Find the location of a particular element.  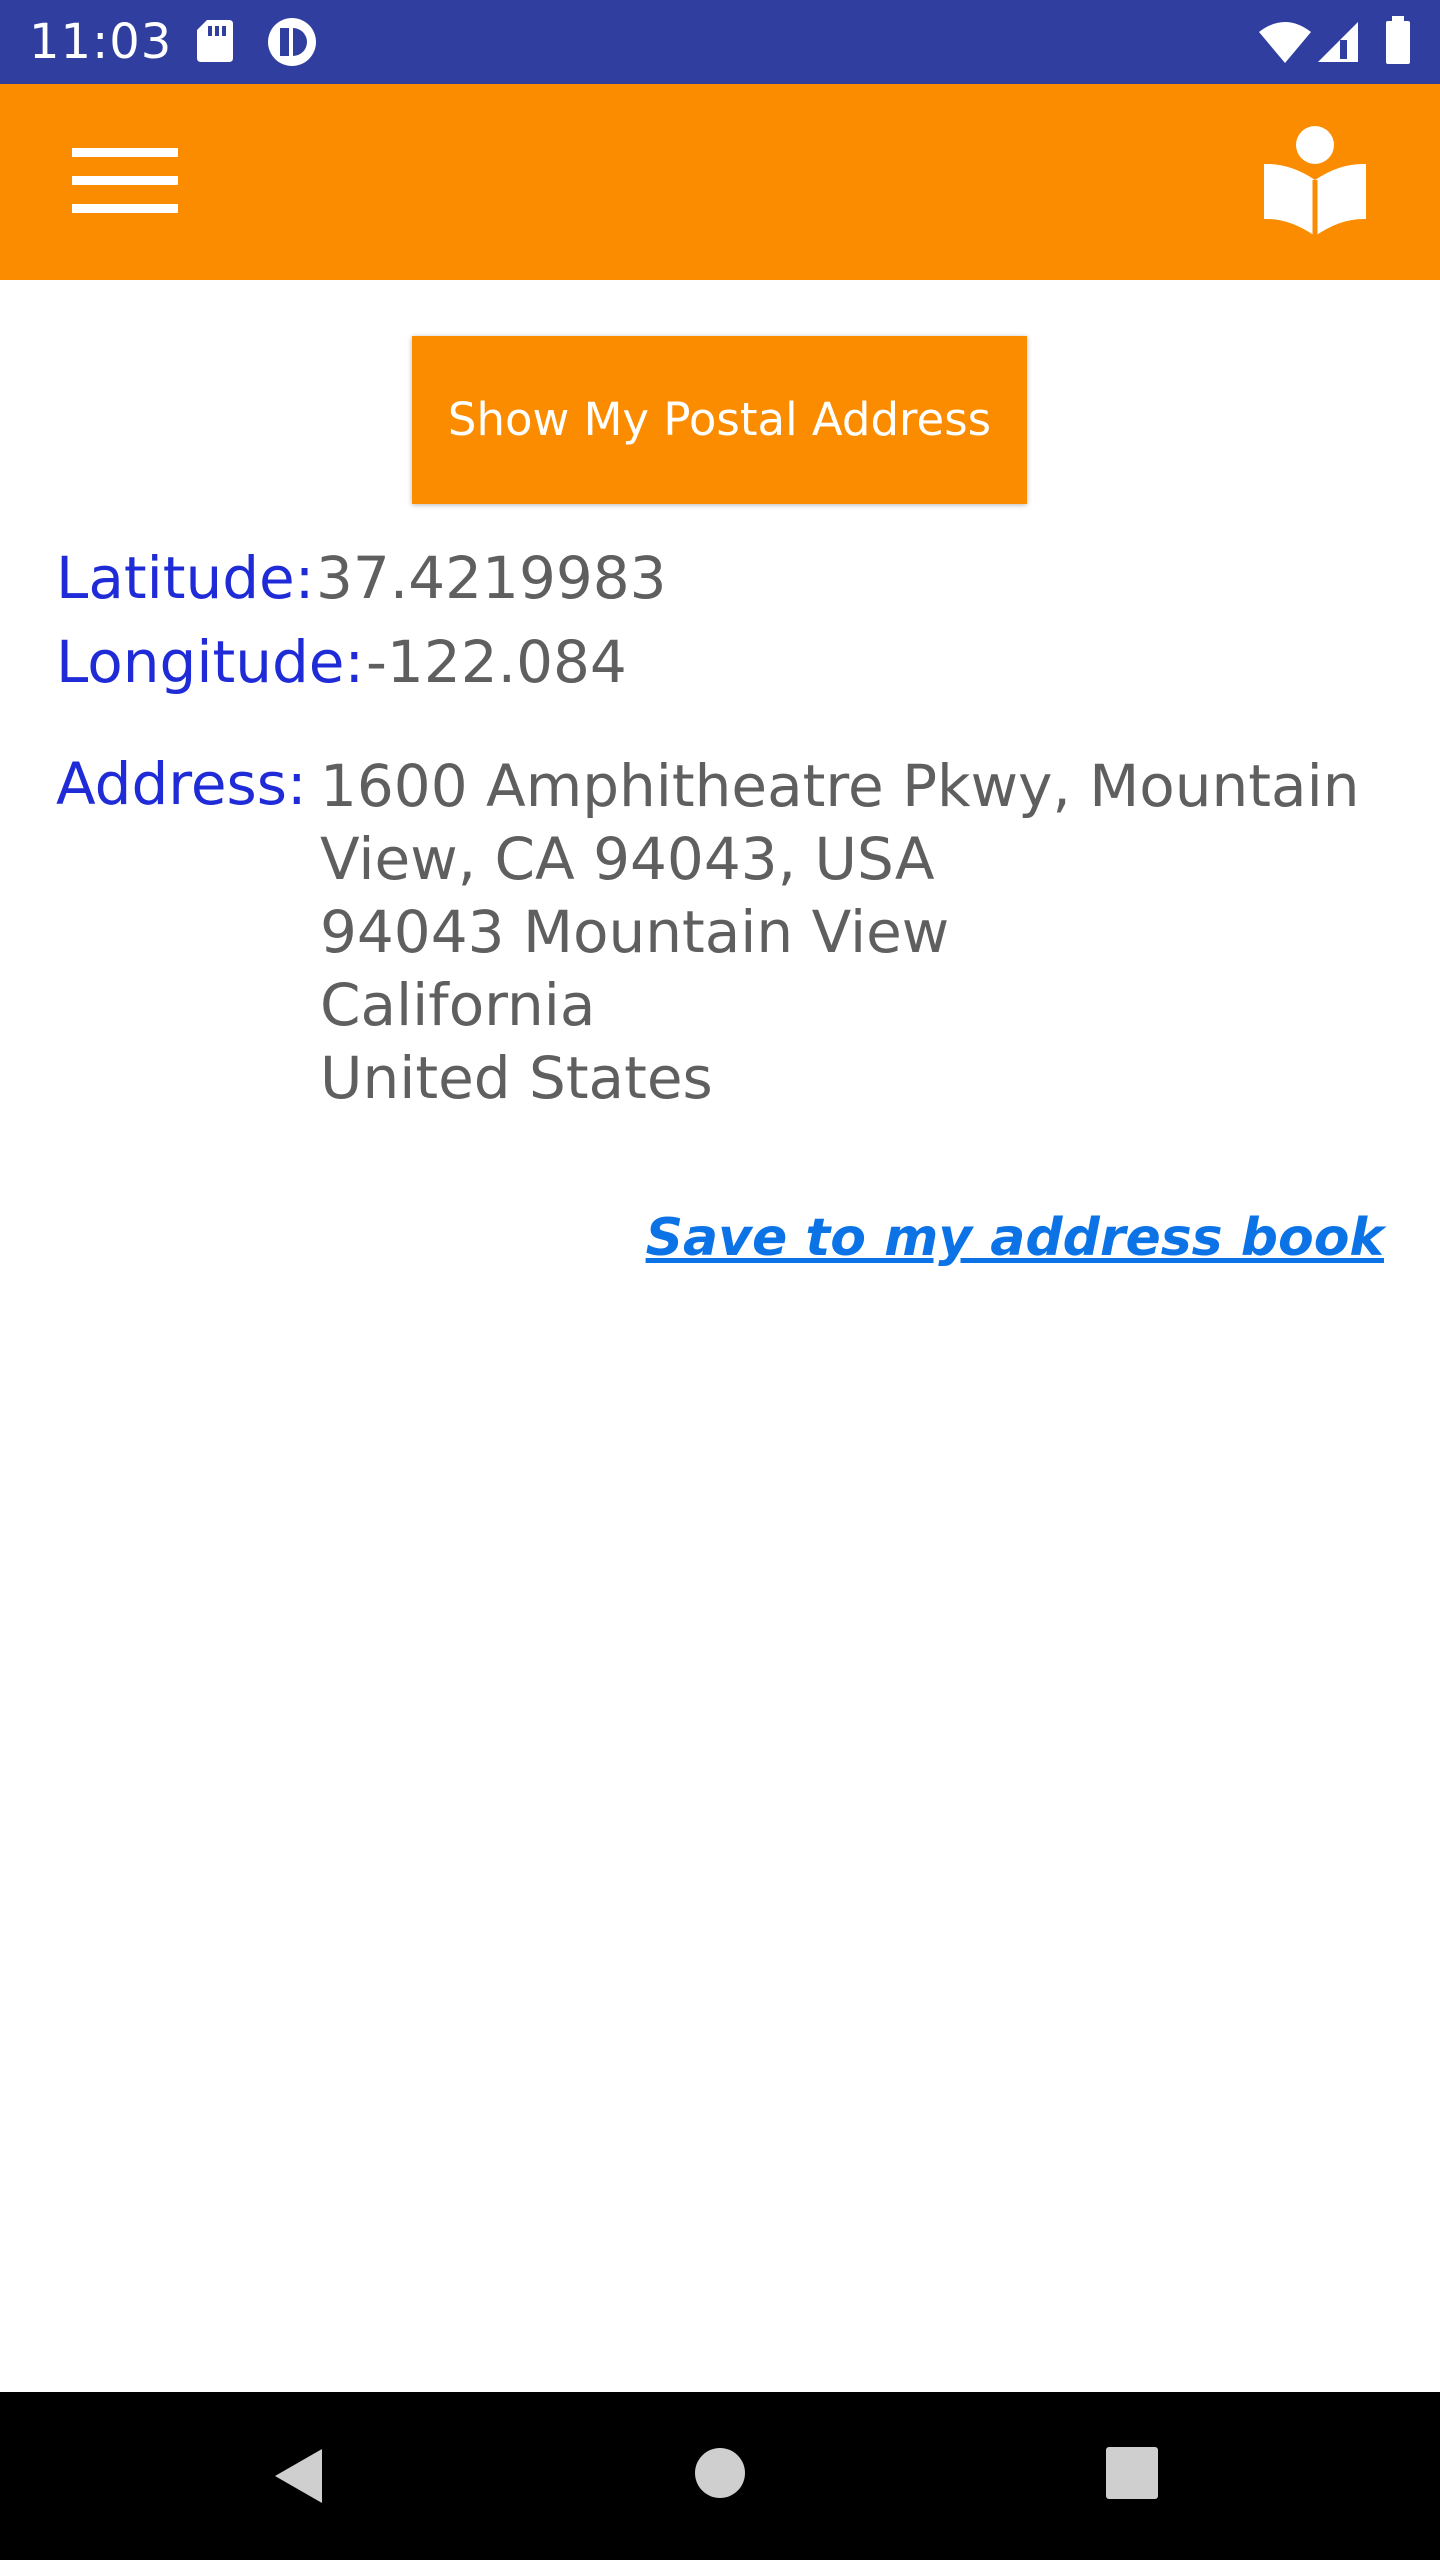

address-line: United States is located at coordinates (516, 1078).